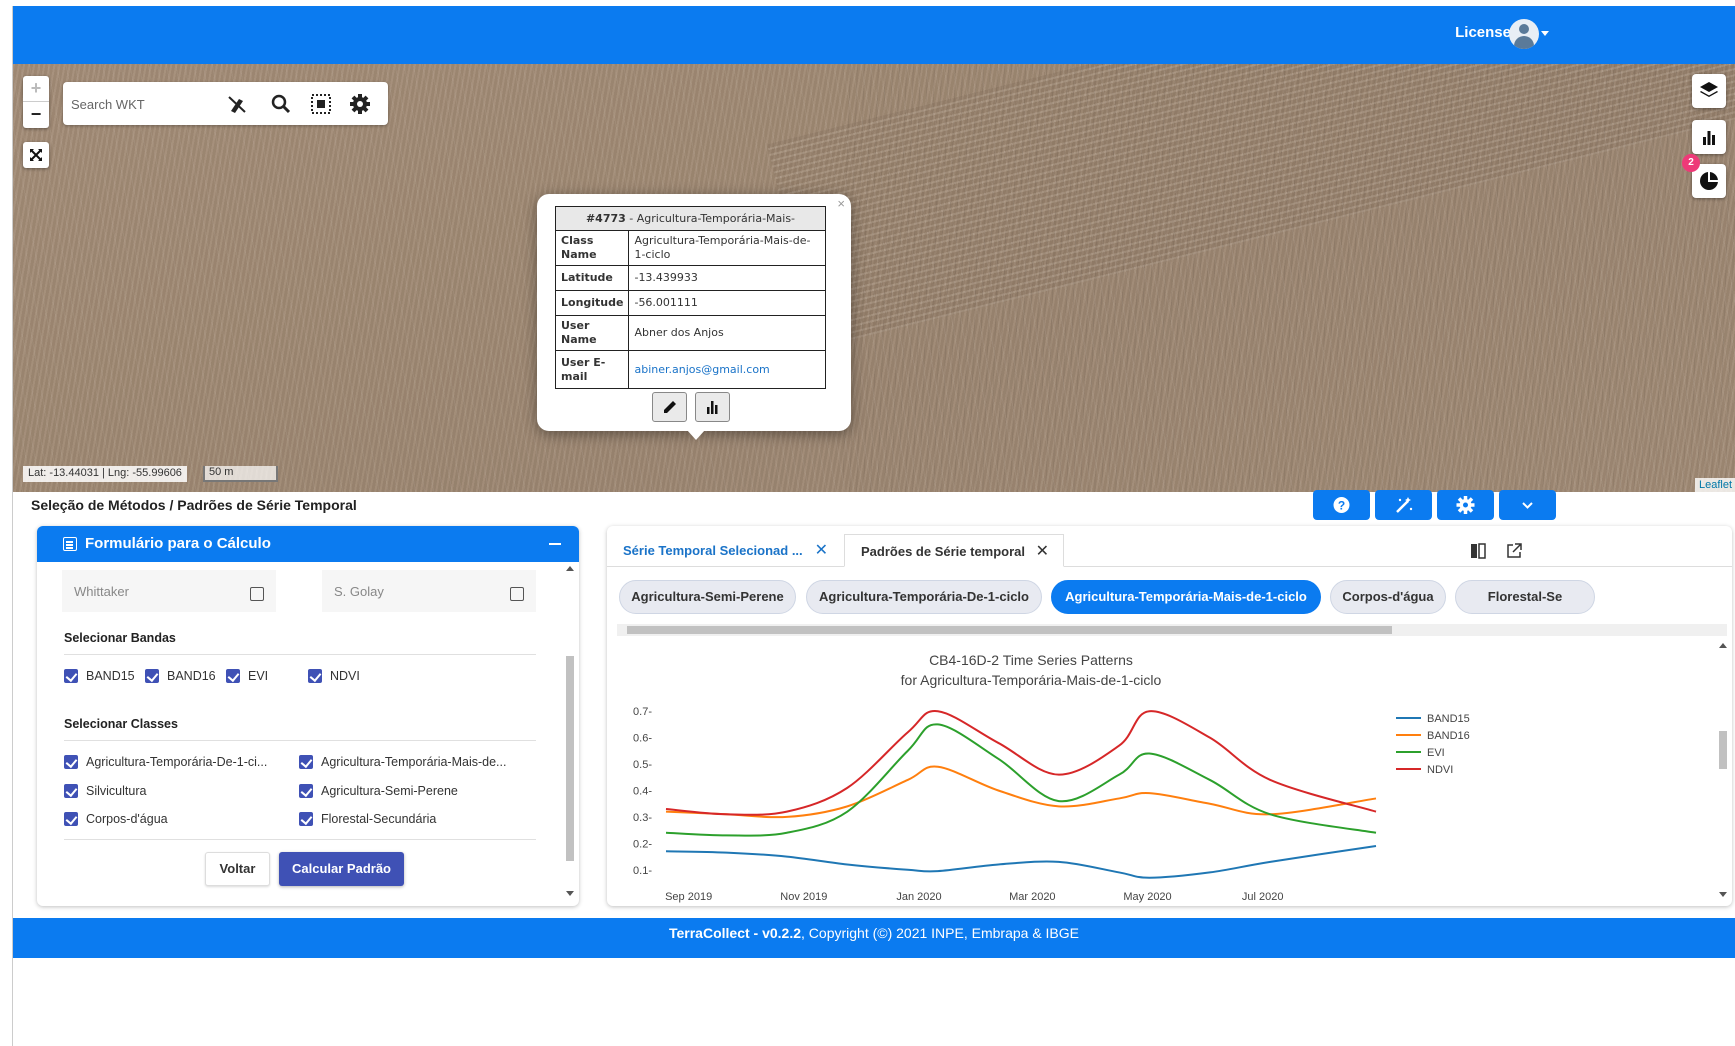  Describe the element at coordinates (1483, 32) in the screenshot. I see `license-link: License` at that location.